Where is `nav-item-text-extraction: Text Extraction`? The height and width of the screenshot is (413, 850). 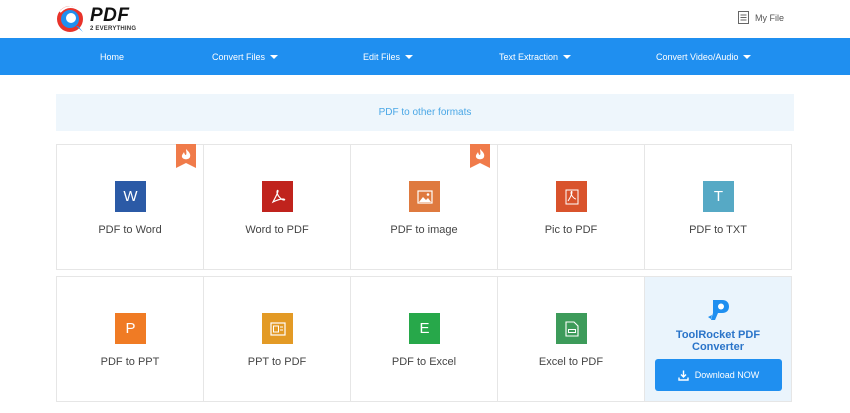
nav-item-text-extraction: Text Extraction is located at coordinates (535, 56).